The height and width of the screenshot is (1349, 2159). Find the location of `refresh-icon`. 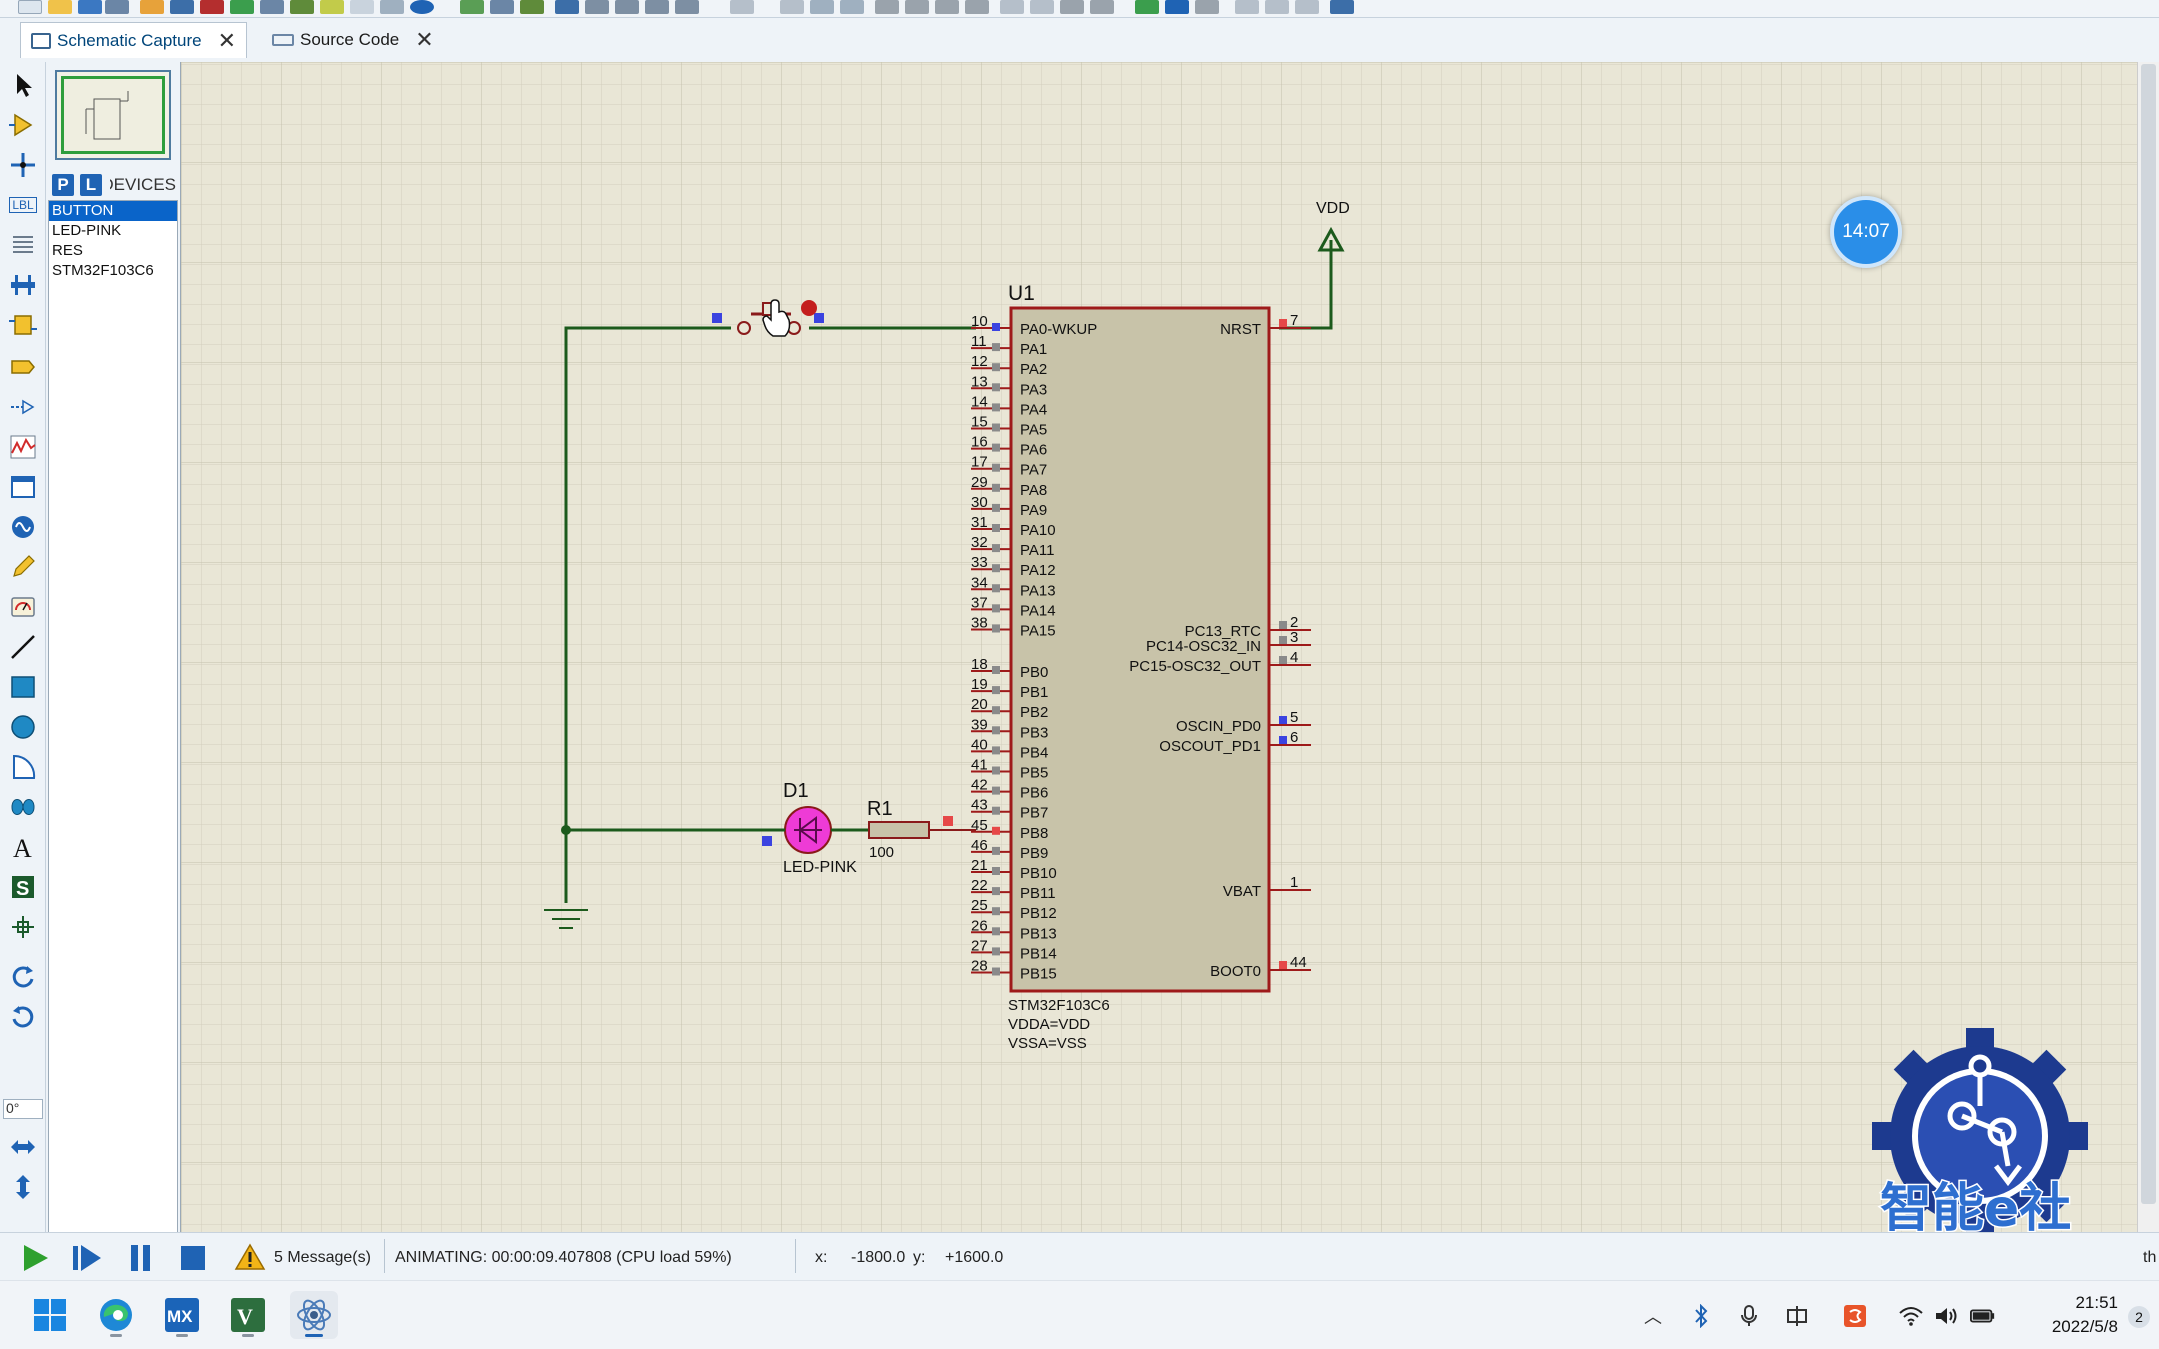

refresh-icon is located at coordinates (472, 7).